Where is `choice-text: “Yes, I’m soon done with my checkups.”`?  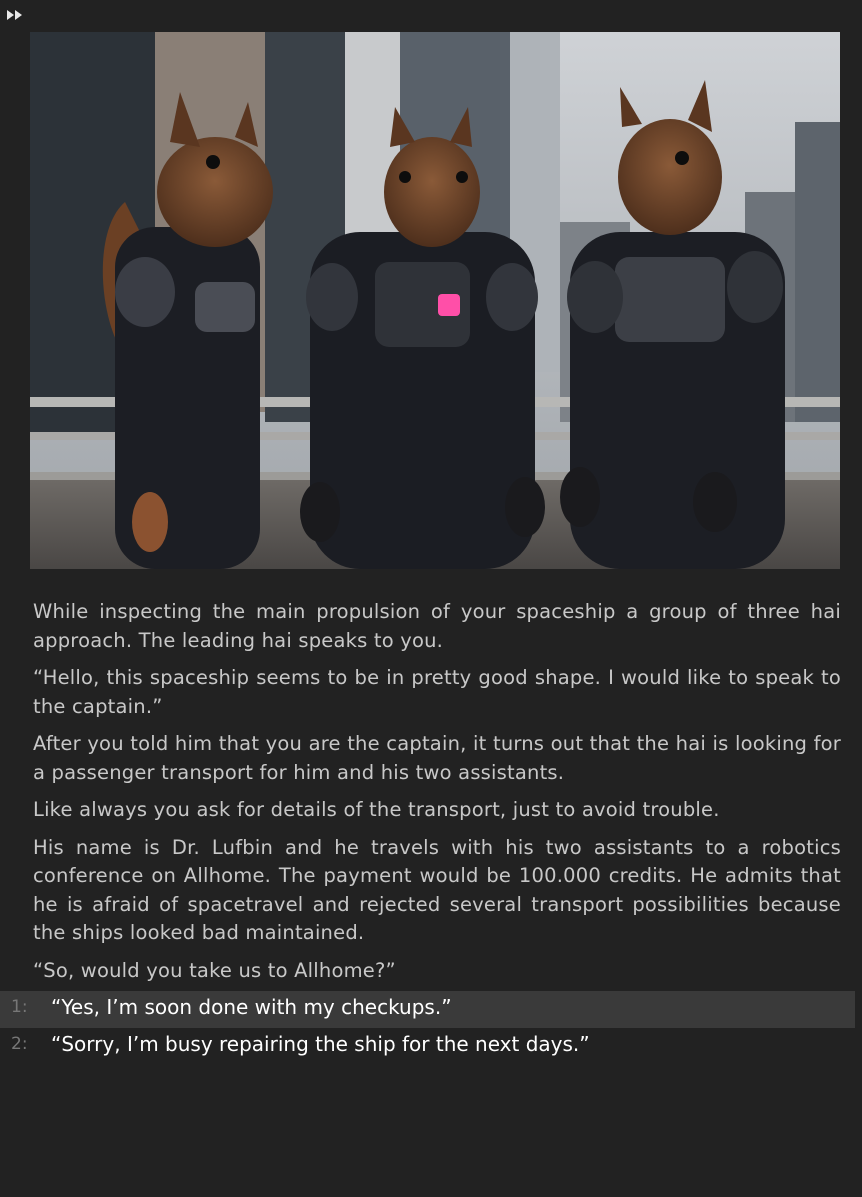 choice-text: “Yes, I’m soon done with my checkups.” is located at coordinates (251, 1007).